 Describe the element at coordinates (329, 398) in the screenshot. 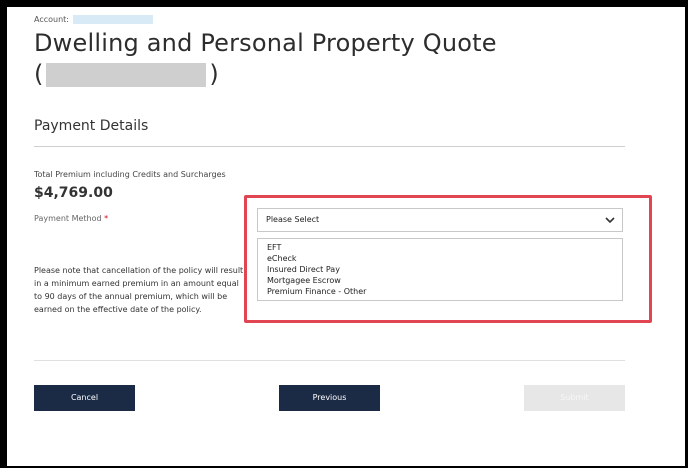

I see `previous-button: Previous` at that location.